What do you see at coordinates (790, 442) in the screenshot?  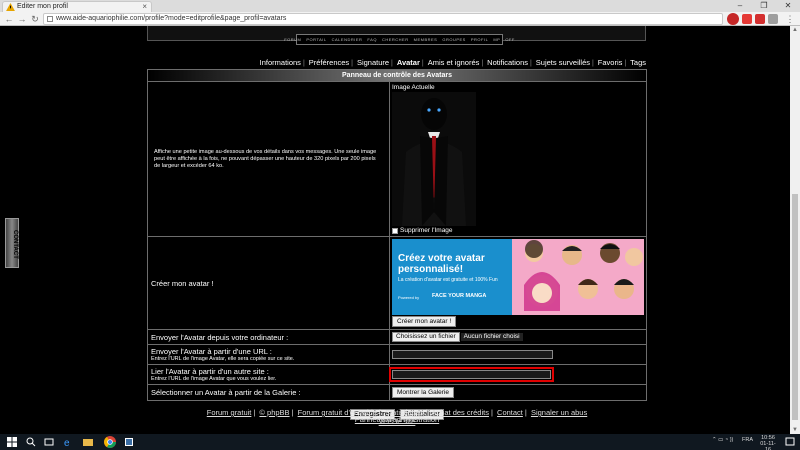 I see `notifications-icon` at bounding box center [790, 442].